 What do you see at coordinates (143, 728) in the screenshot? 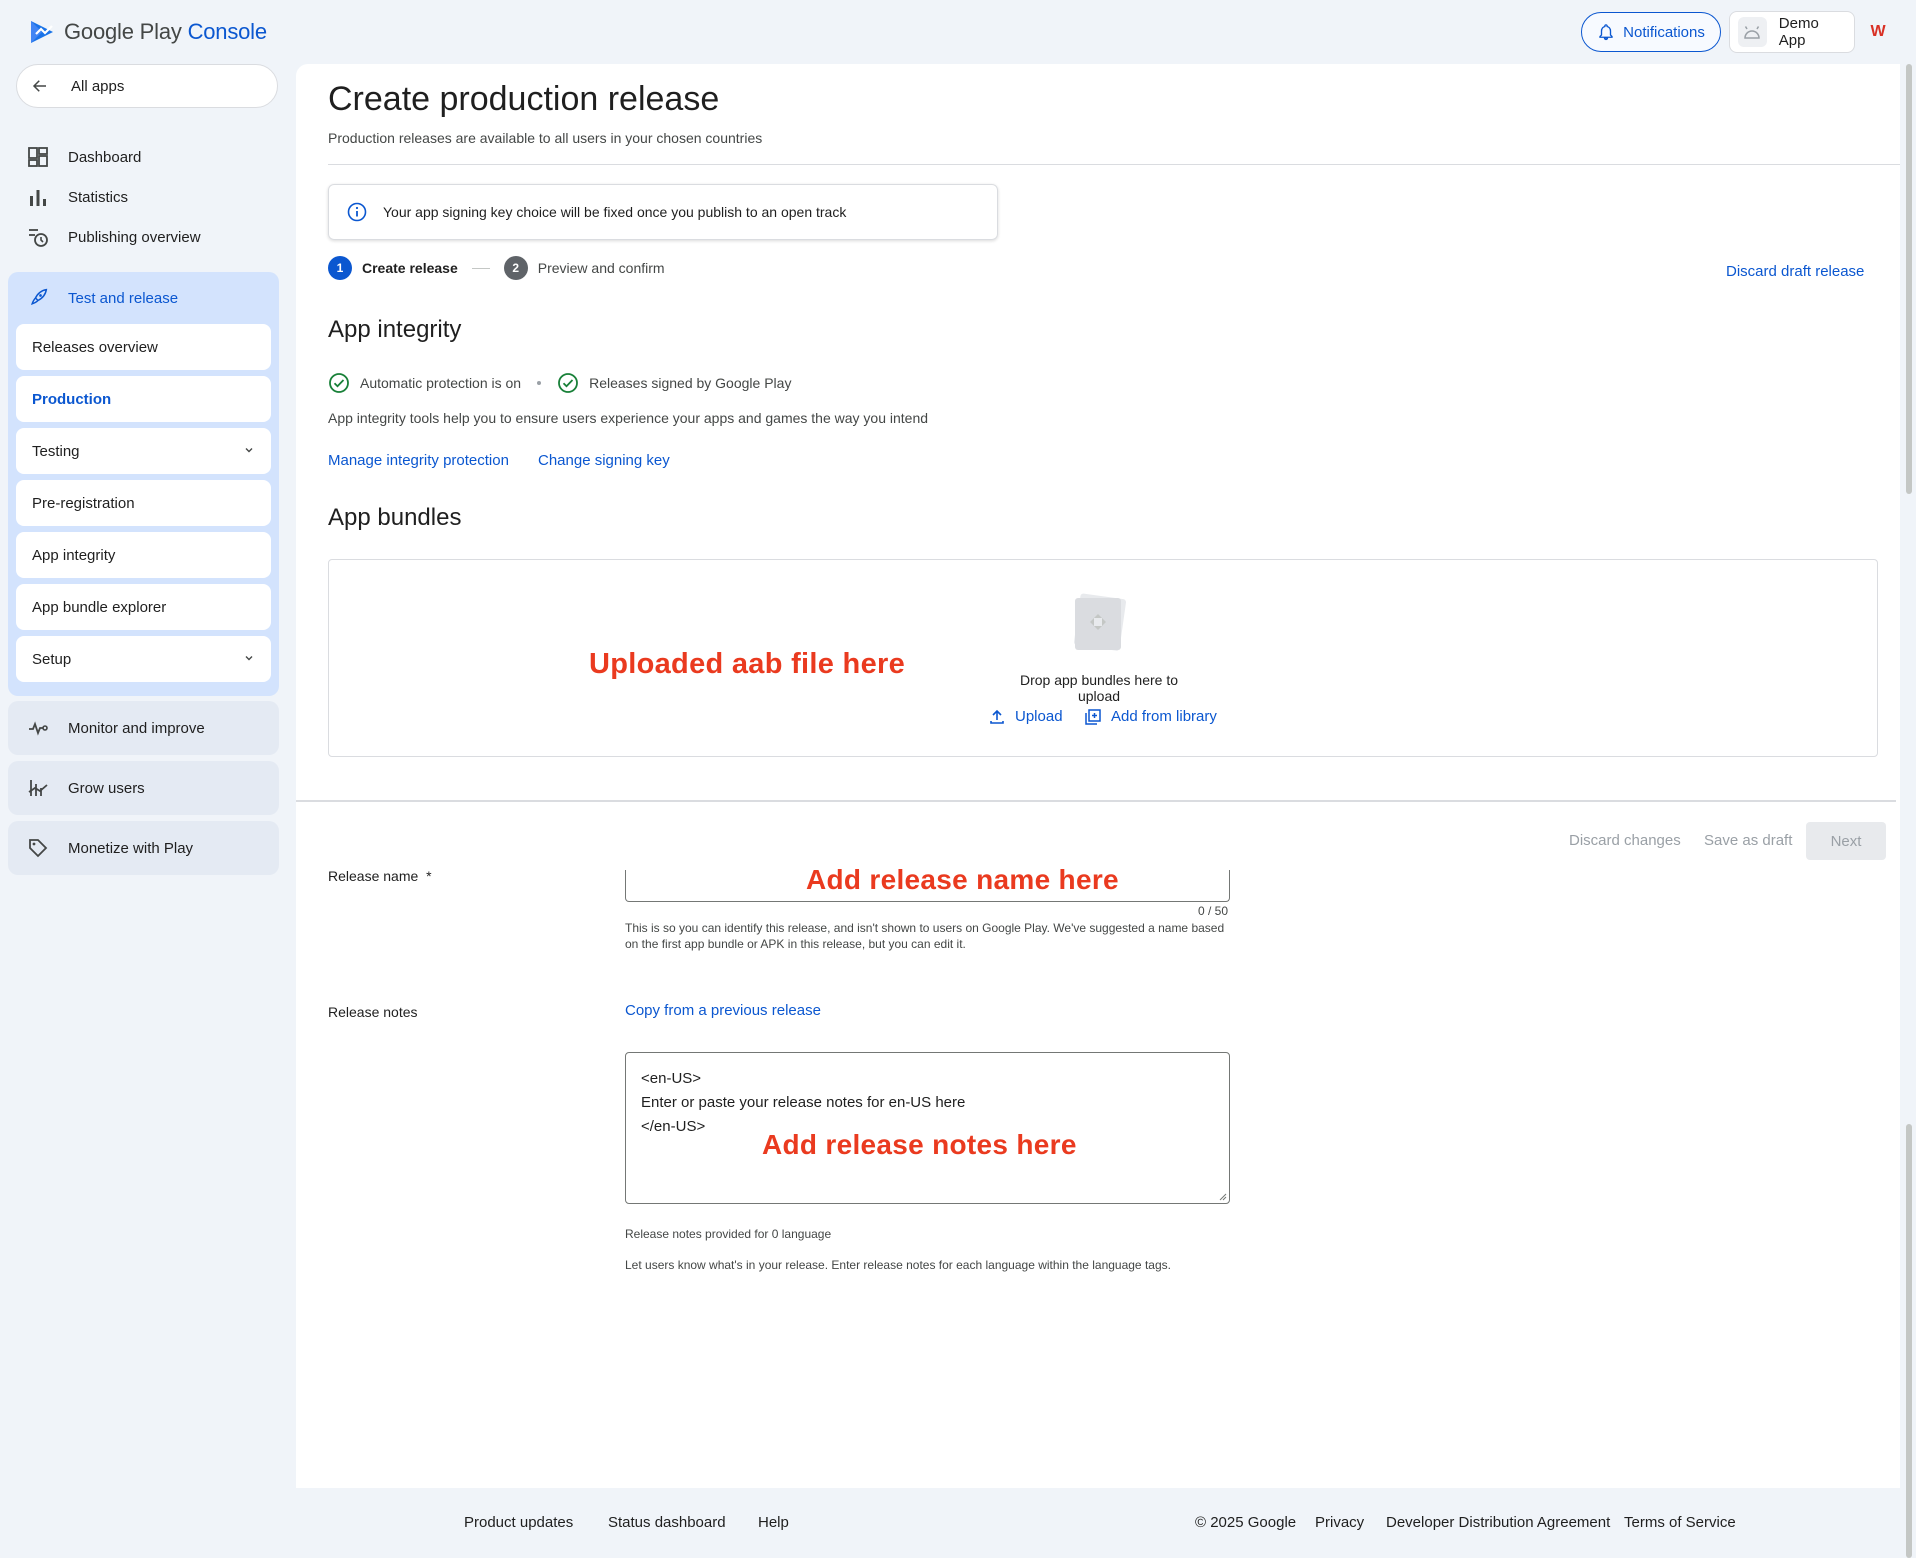
I see `sidebar-item-monitor-and-improve: Monitor and improve` at bounding box center [143, 728].